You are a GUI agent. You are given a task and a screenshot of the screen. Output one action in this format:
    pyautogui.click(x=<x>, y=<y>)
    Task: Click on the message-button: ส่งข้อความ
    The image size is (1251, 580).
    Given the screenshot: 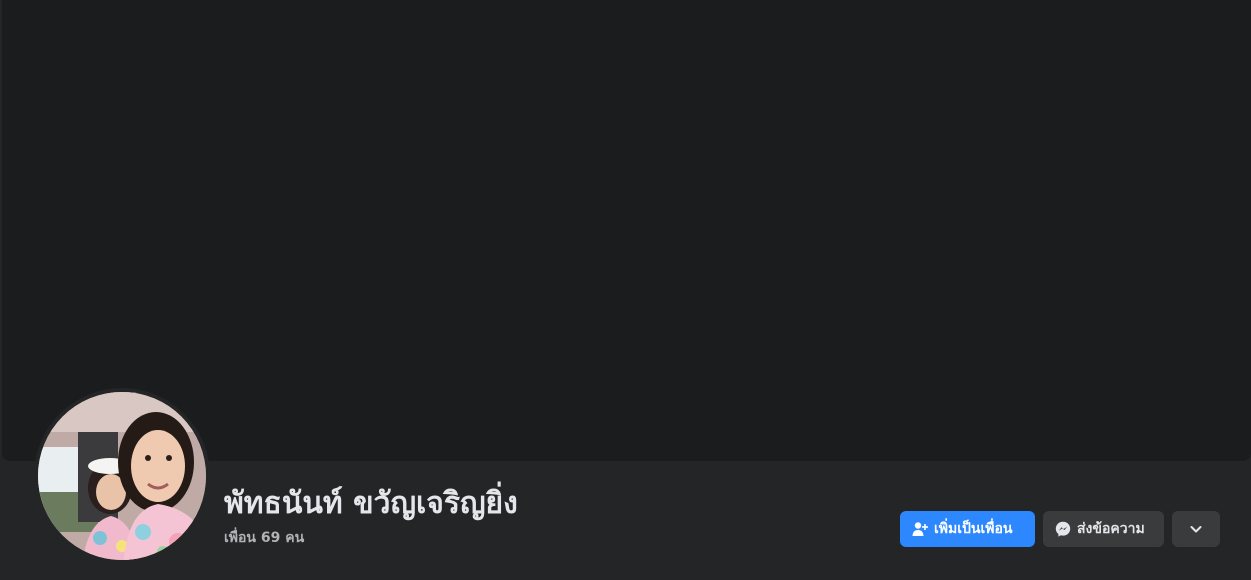 What is the action you would take?
    pyautogui.click(x=1103, y=529)
    